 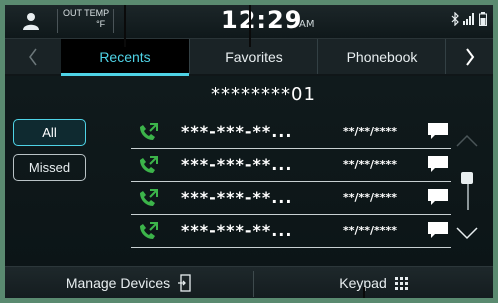 I want to click on tab-prev-button, so click(x=33, y=56).